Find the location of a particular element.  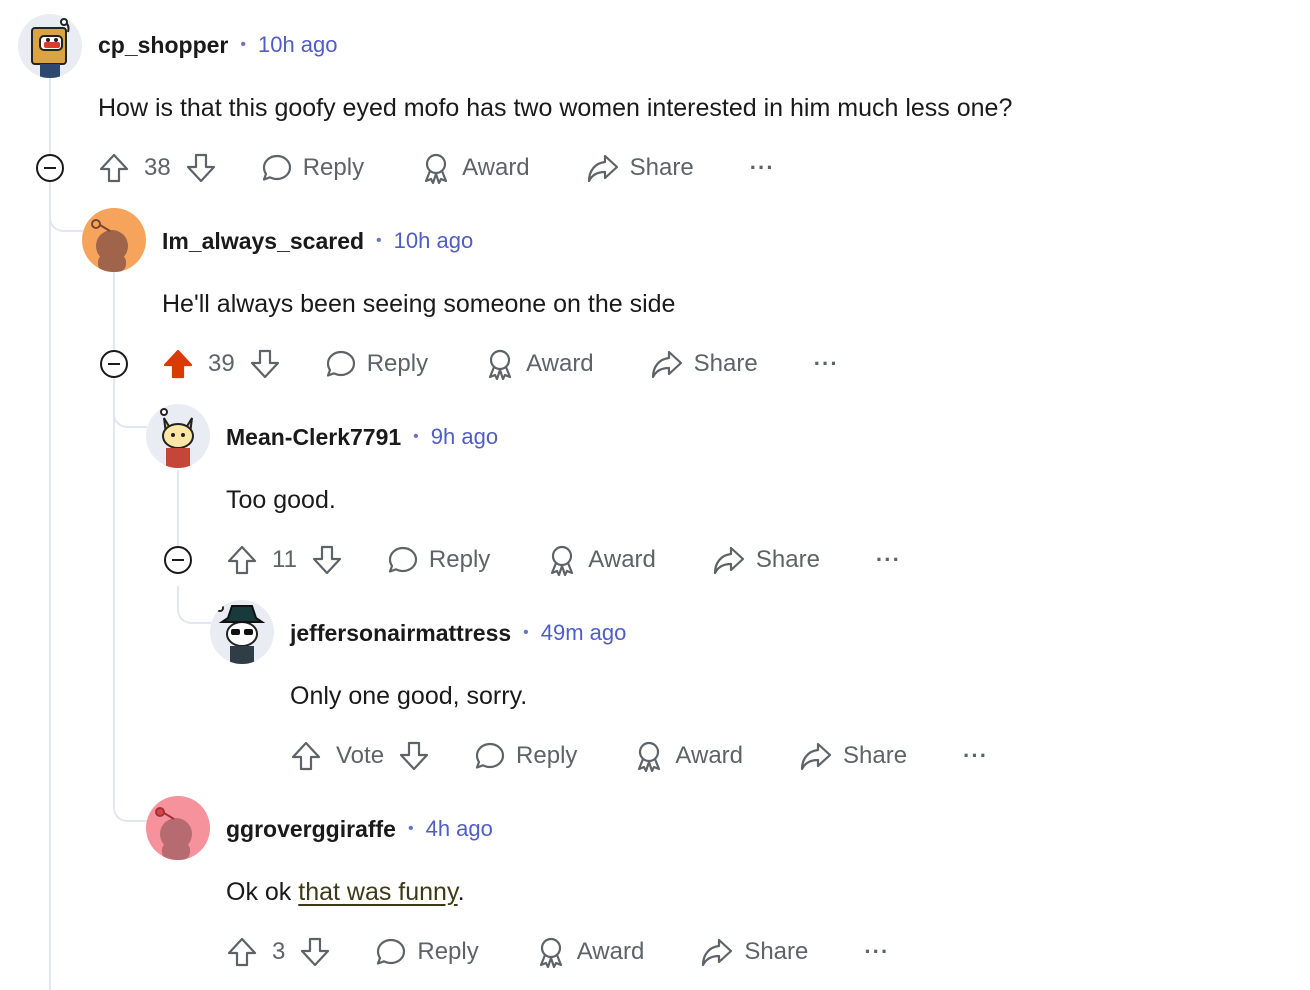

comment-actions: 3 Reply Award Share ··· is located at coordinates (557, 952).